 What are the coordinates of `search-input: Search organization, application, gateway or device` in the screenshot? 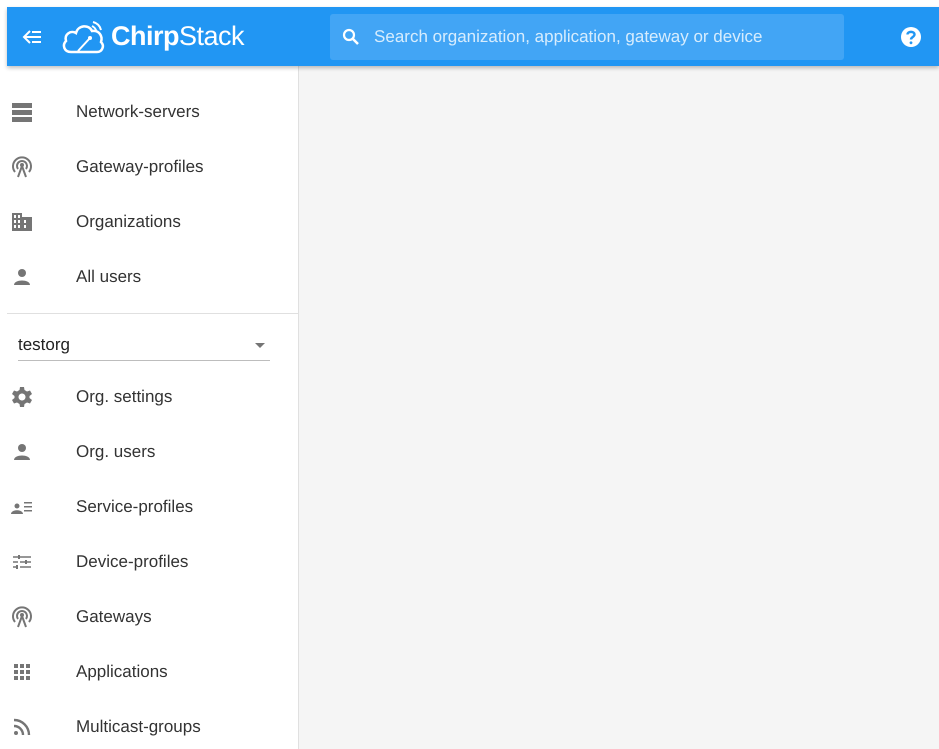 It's located at (608, 37).